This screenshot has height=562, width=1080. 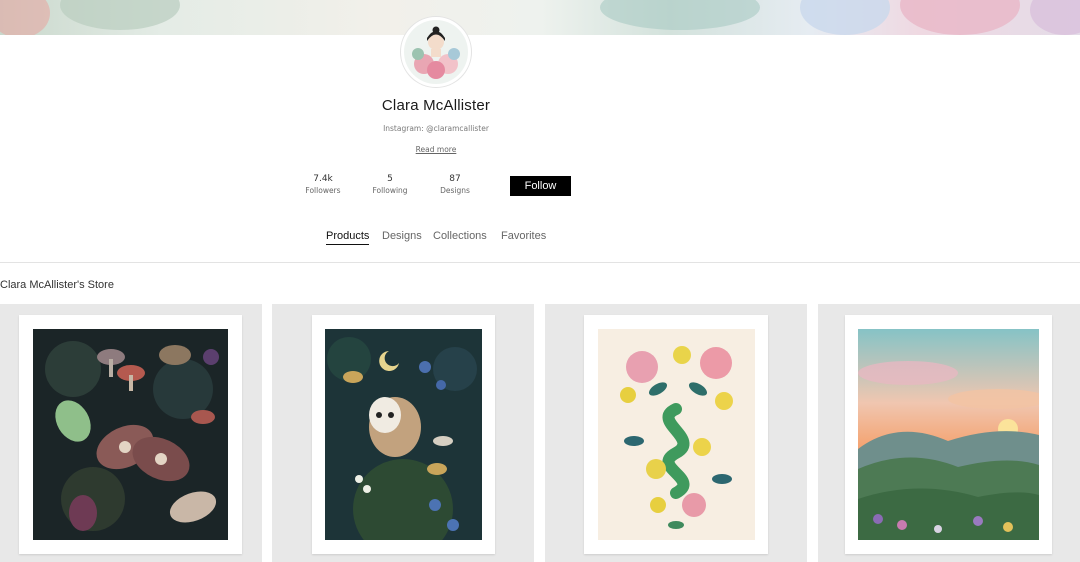 I want to click on banner-flower-right, so click(x=1055, y=17).